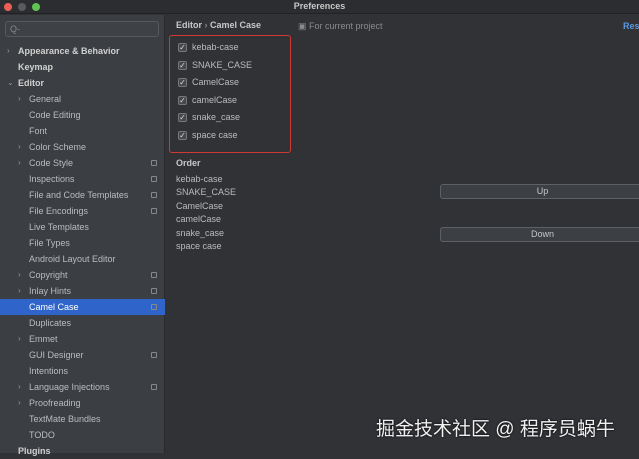 This screenshot has width=639, height=459. What do you see at coordinates (82, 275) in the screenshot?
I see `sidebar-item: › Copyright` at bounding box center [82, 275].